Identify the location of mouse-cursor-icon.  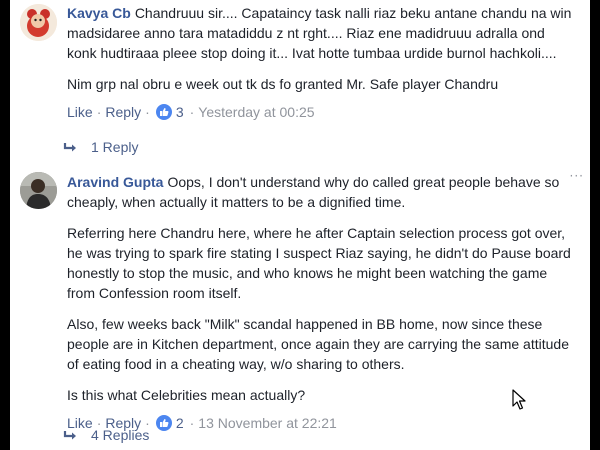
(519, 402).